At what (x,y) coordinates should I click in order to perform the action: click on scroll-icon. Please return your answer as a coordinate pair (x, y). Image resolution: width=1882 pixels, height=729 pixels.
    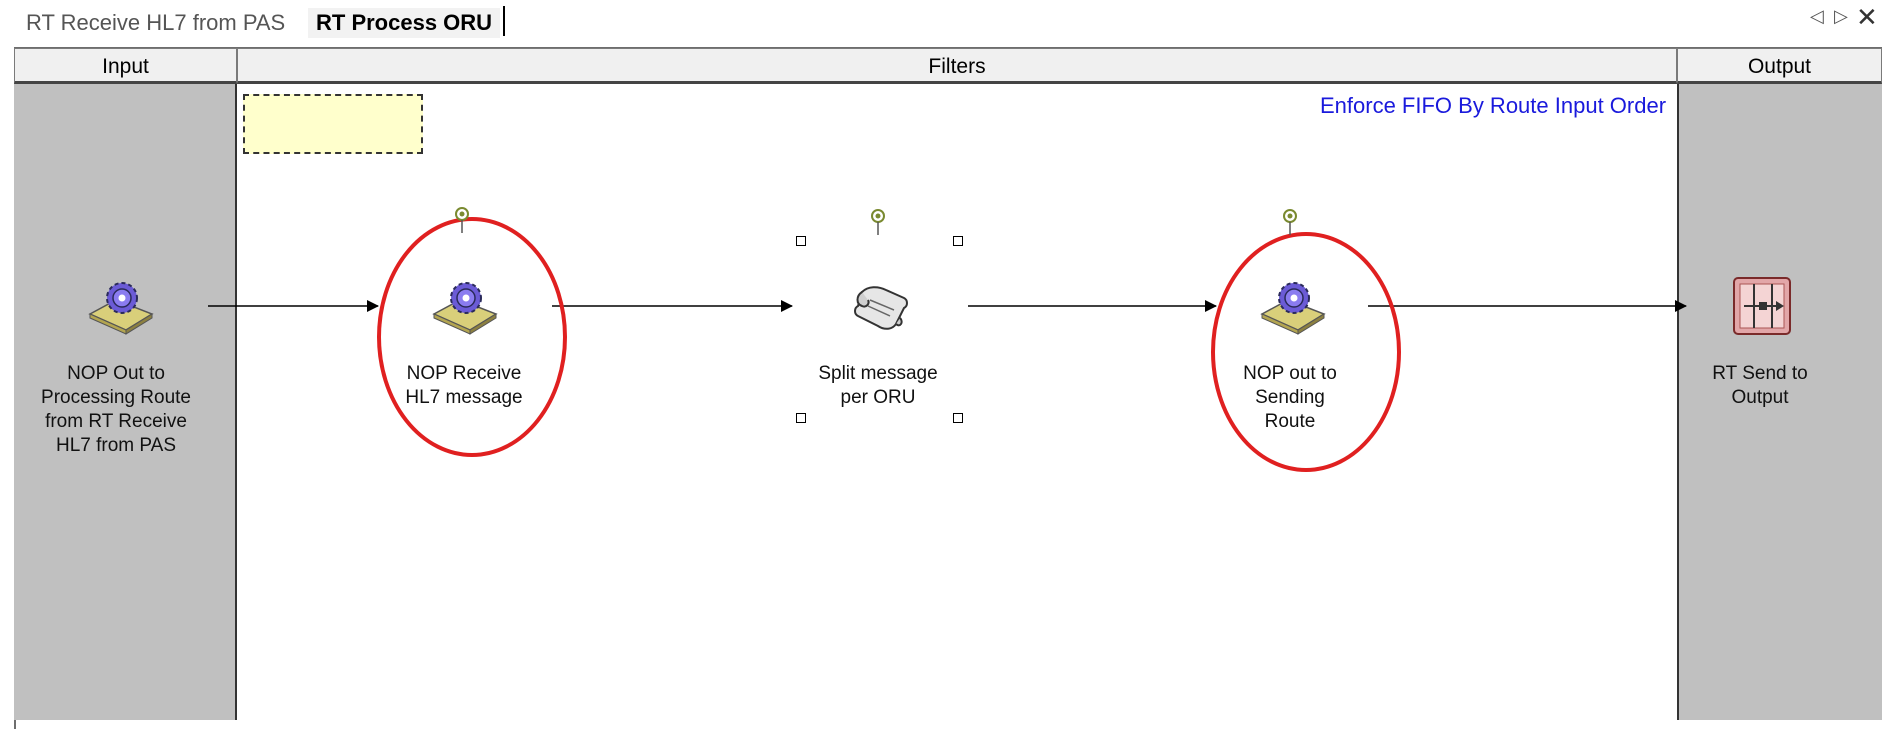
    Looking at the image, I should click on (881, 308).